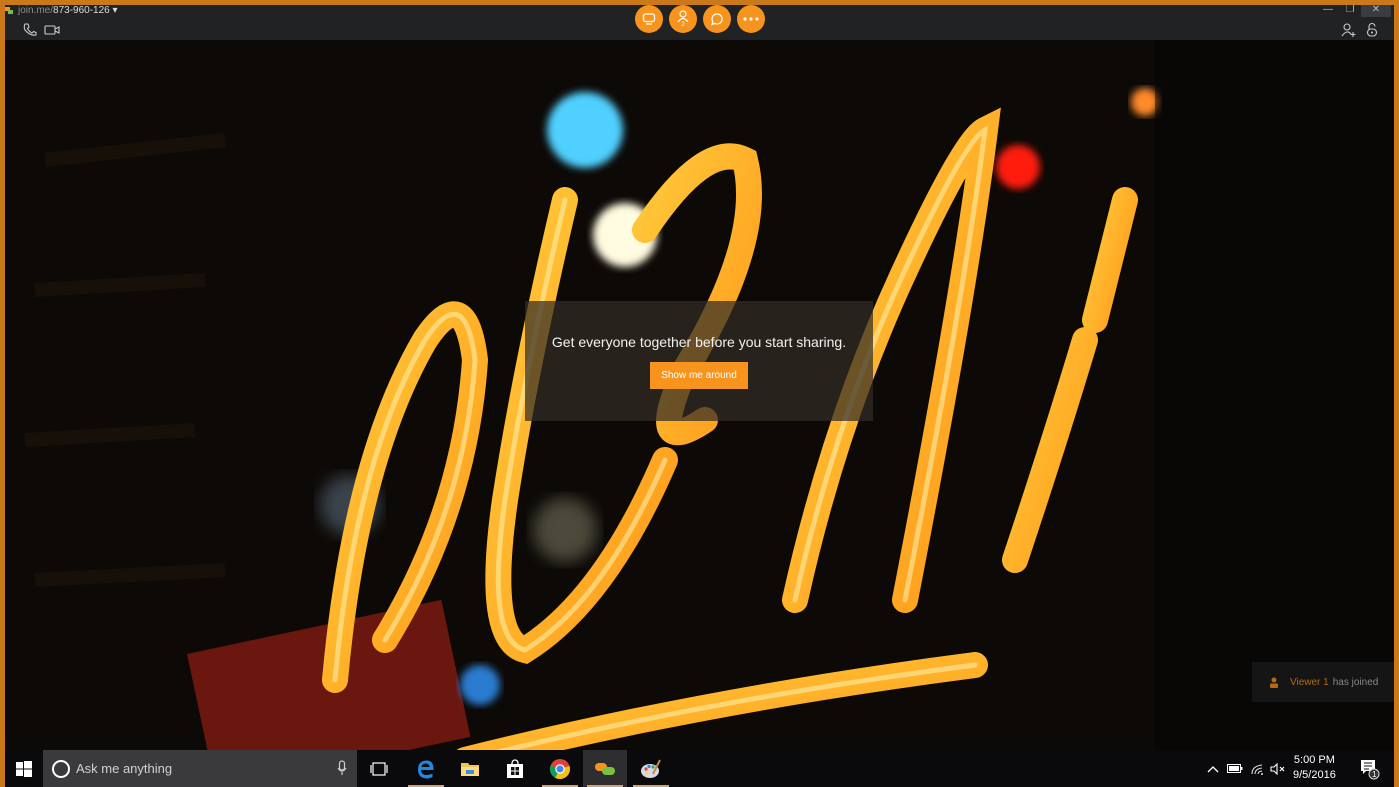 Image resolution: width=1399 pixels, height=787 pixels. Describe the element at coordinates (1314, 768) in the screenshot. I see `system-clock: 5:00 PM 9/5/2016` at that location.